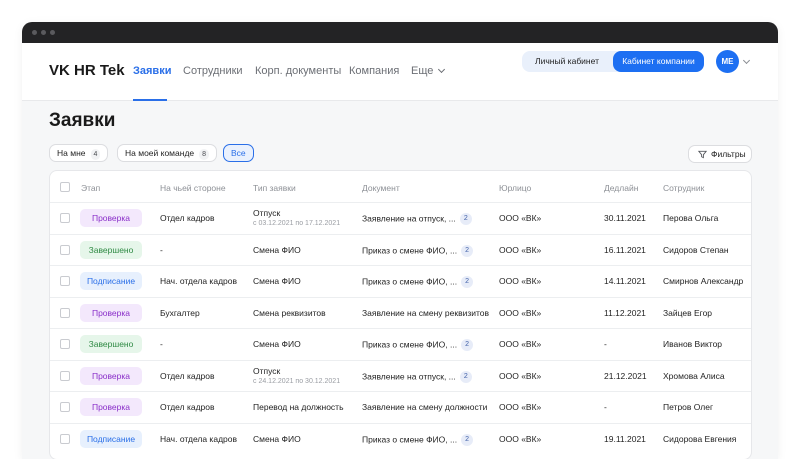 The width and height of the screenshot is (800, 459). Describe the element at coordinates (374, 71) in the screenshot. I see `nav-item-company: Компания` at that location.